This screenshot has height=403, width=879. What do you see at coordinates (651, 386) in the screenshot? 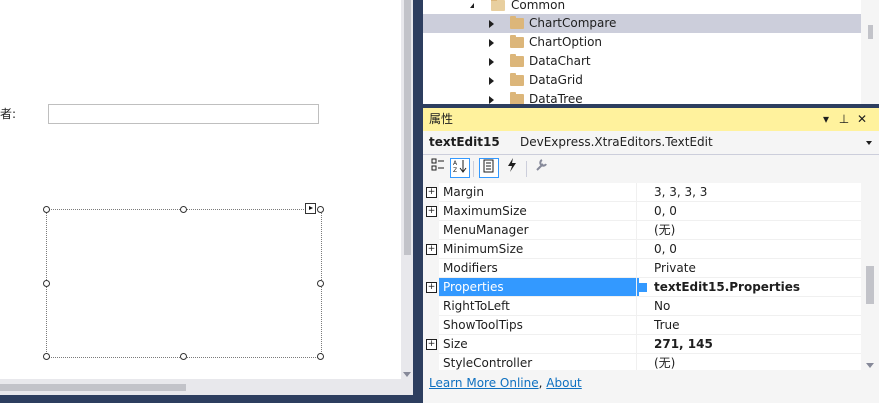
I see `properties-links-bar: Learn More Online, About` at bounding box center [651, 386].